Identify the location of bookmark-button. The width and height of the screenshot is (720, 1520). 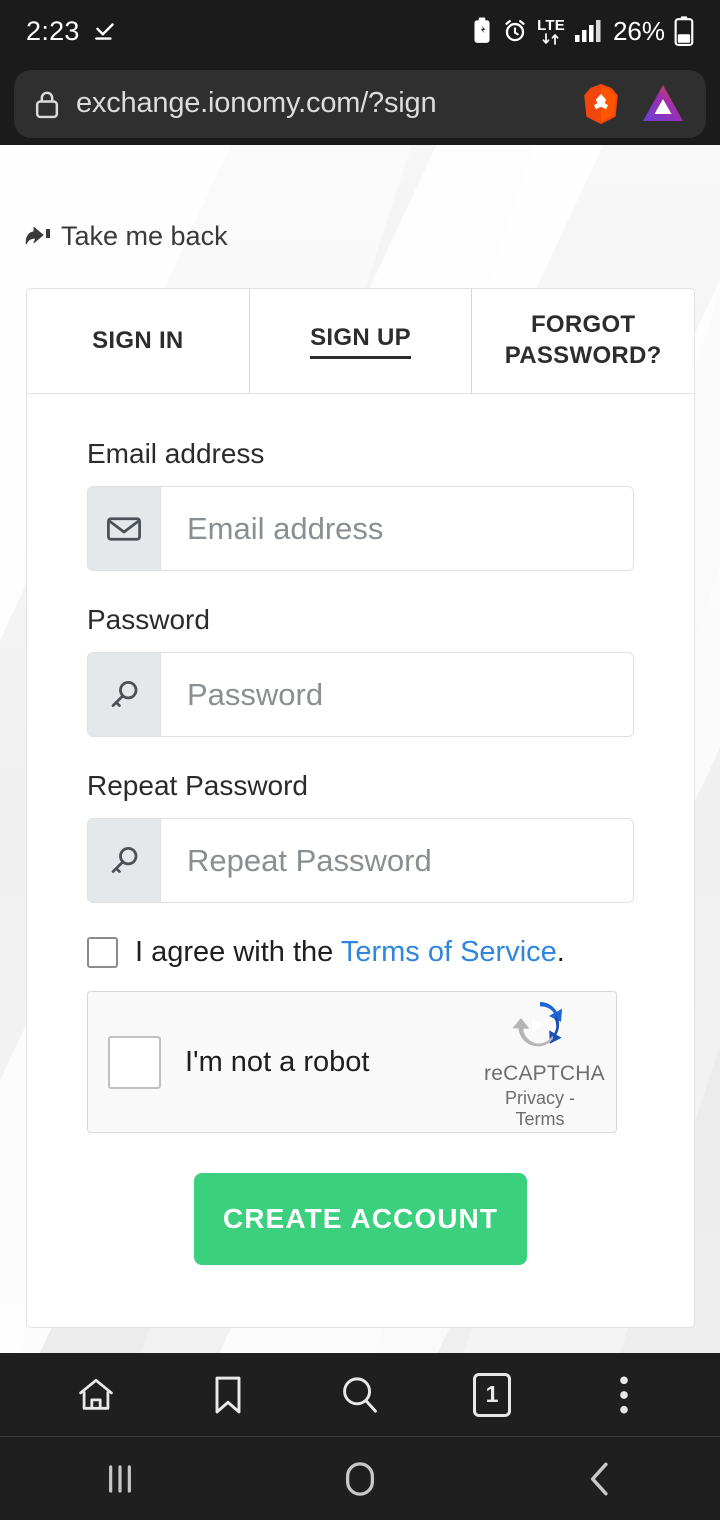
(228, 1395).